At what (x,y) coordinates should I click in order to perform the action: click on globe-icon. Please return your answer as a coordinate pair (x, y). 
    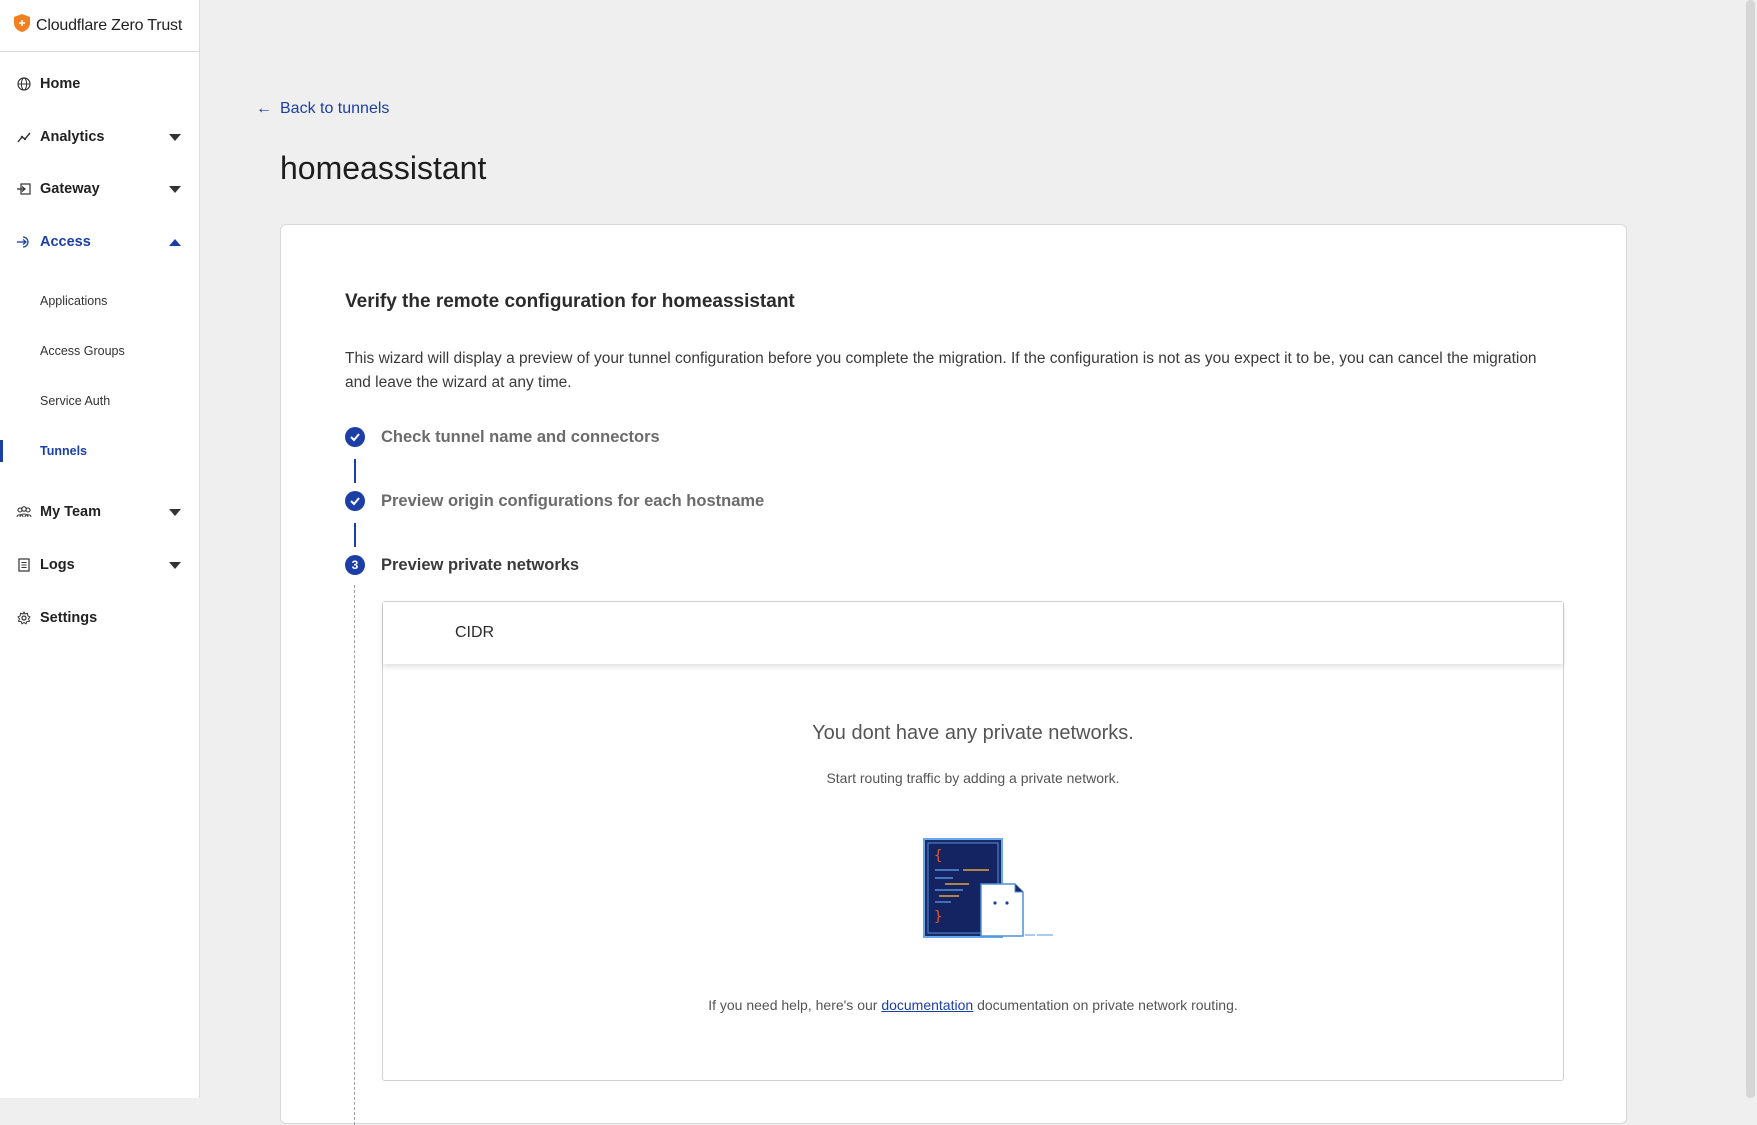
    Looking at the image, I should click on (24, 84).